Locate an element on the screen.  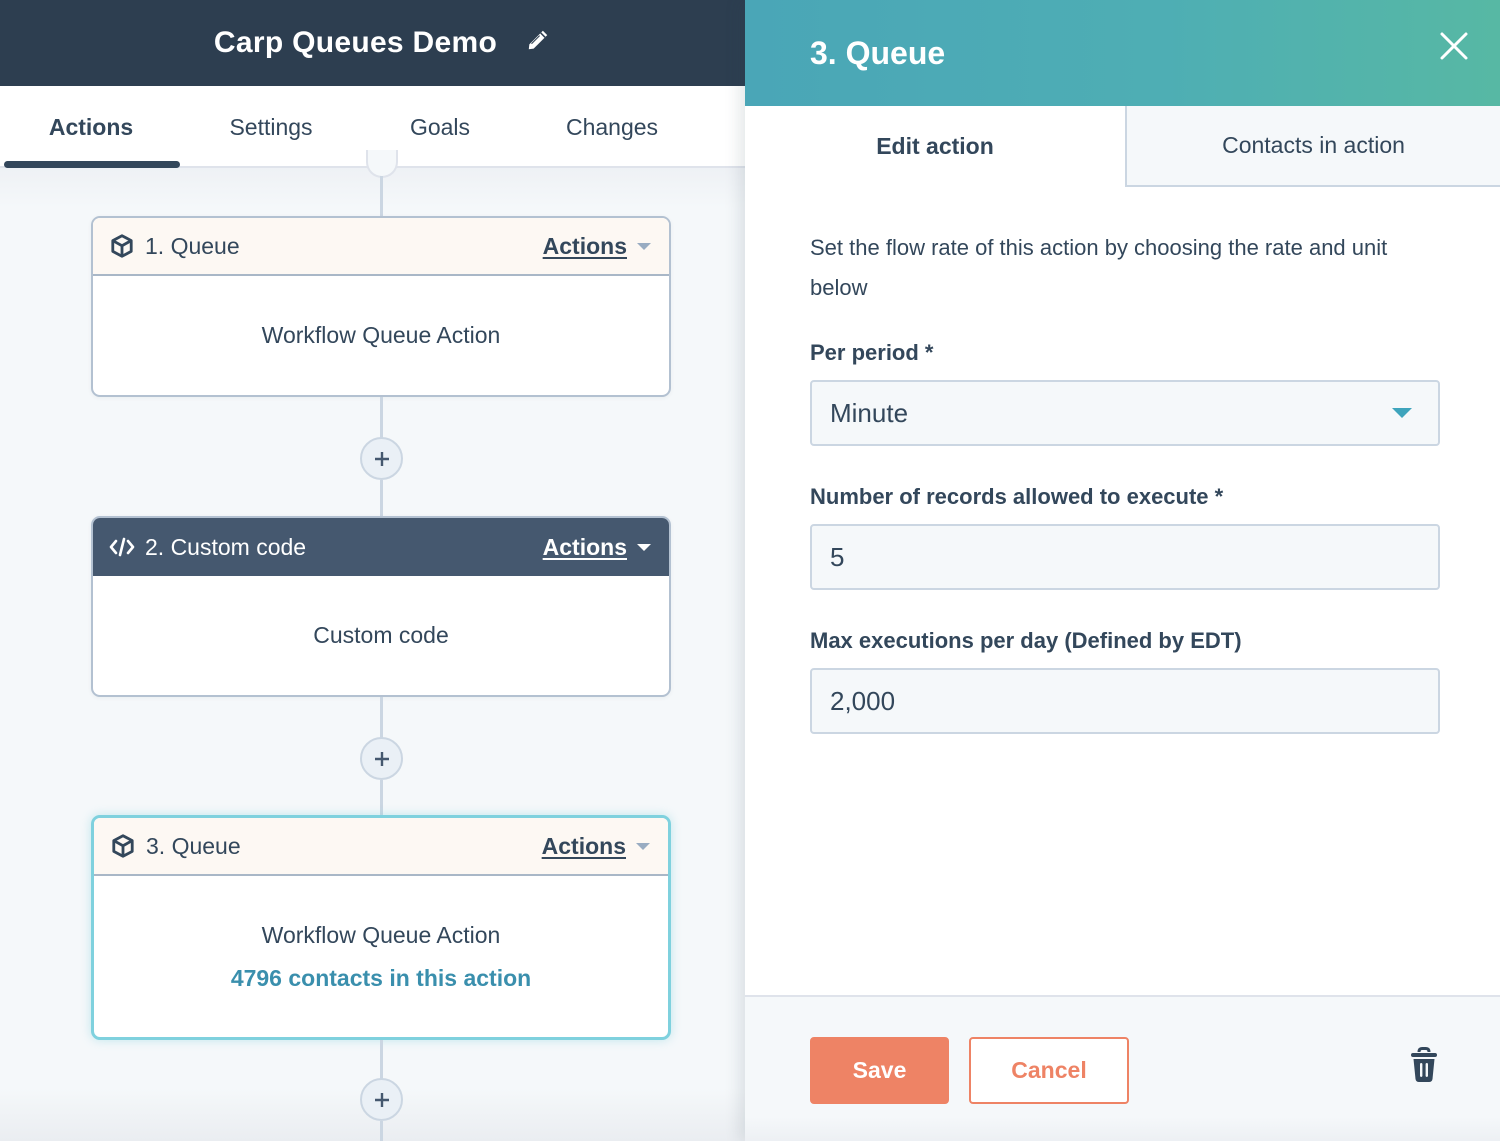
workflow-header: Carp Queues Demo is located at coordinates (372, 43).